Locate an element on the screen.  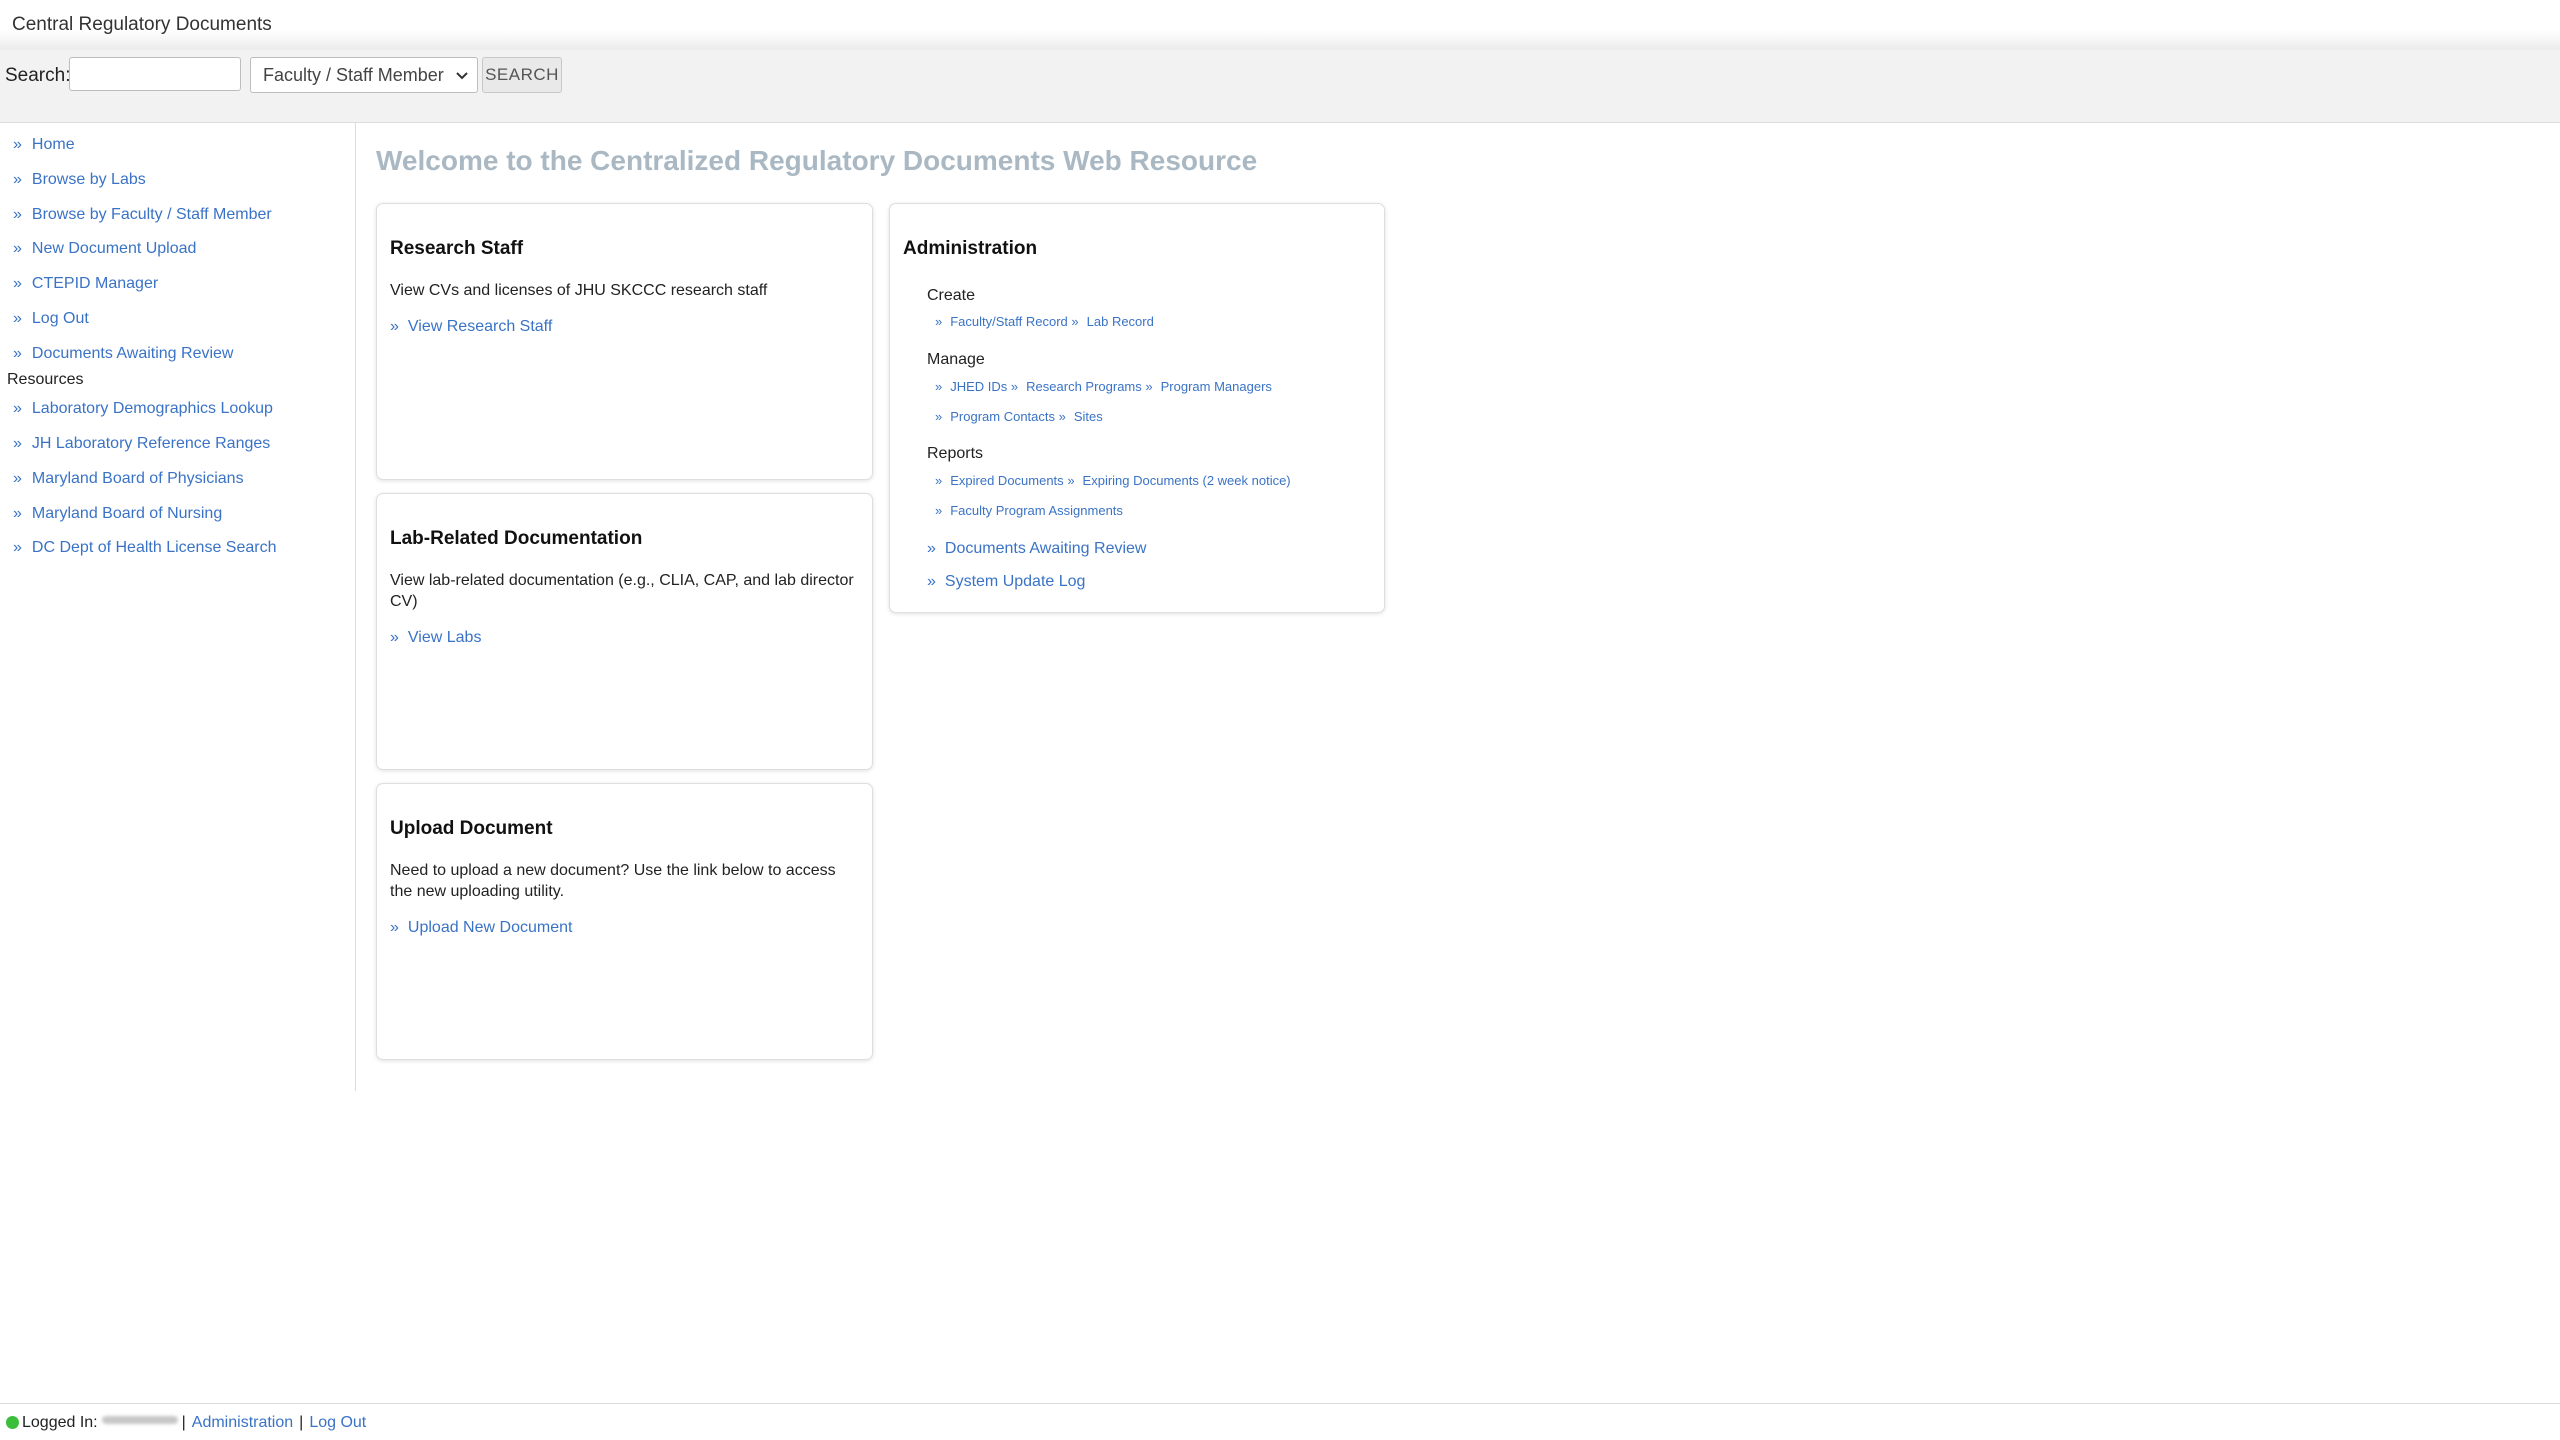
app-header: Central Regulatory Documents is located at coordinates (1280, 25).